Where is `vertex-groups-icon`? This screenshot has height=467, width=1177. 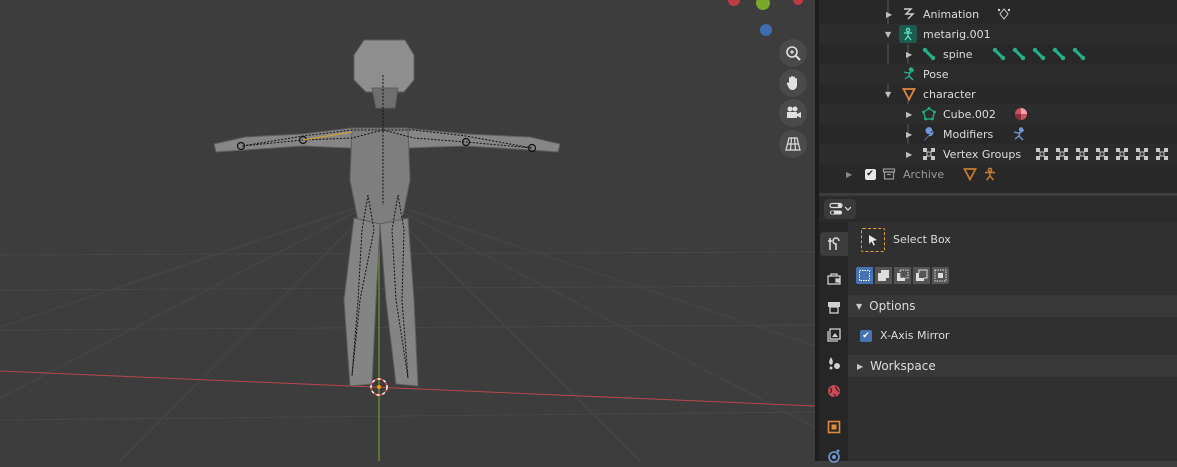 vertex-groups-icon is located at coordinates (929, 154).